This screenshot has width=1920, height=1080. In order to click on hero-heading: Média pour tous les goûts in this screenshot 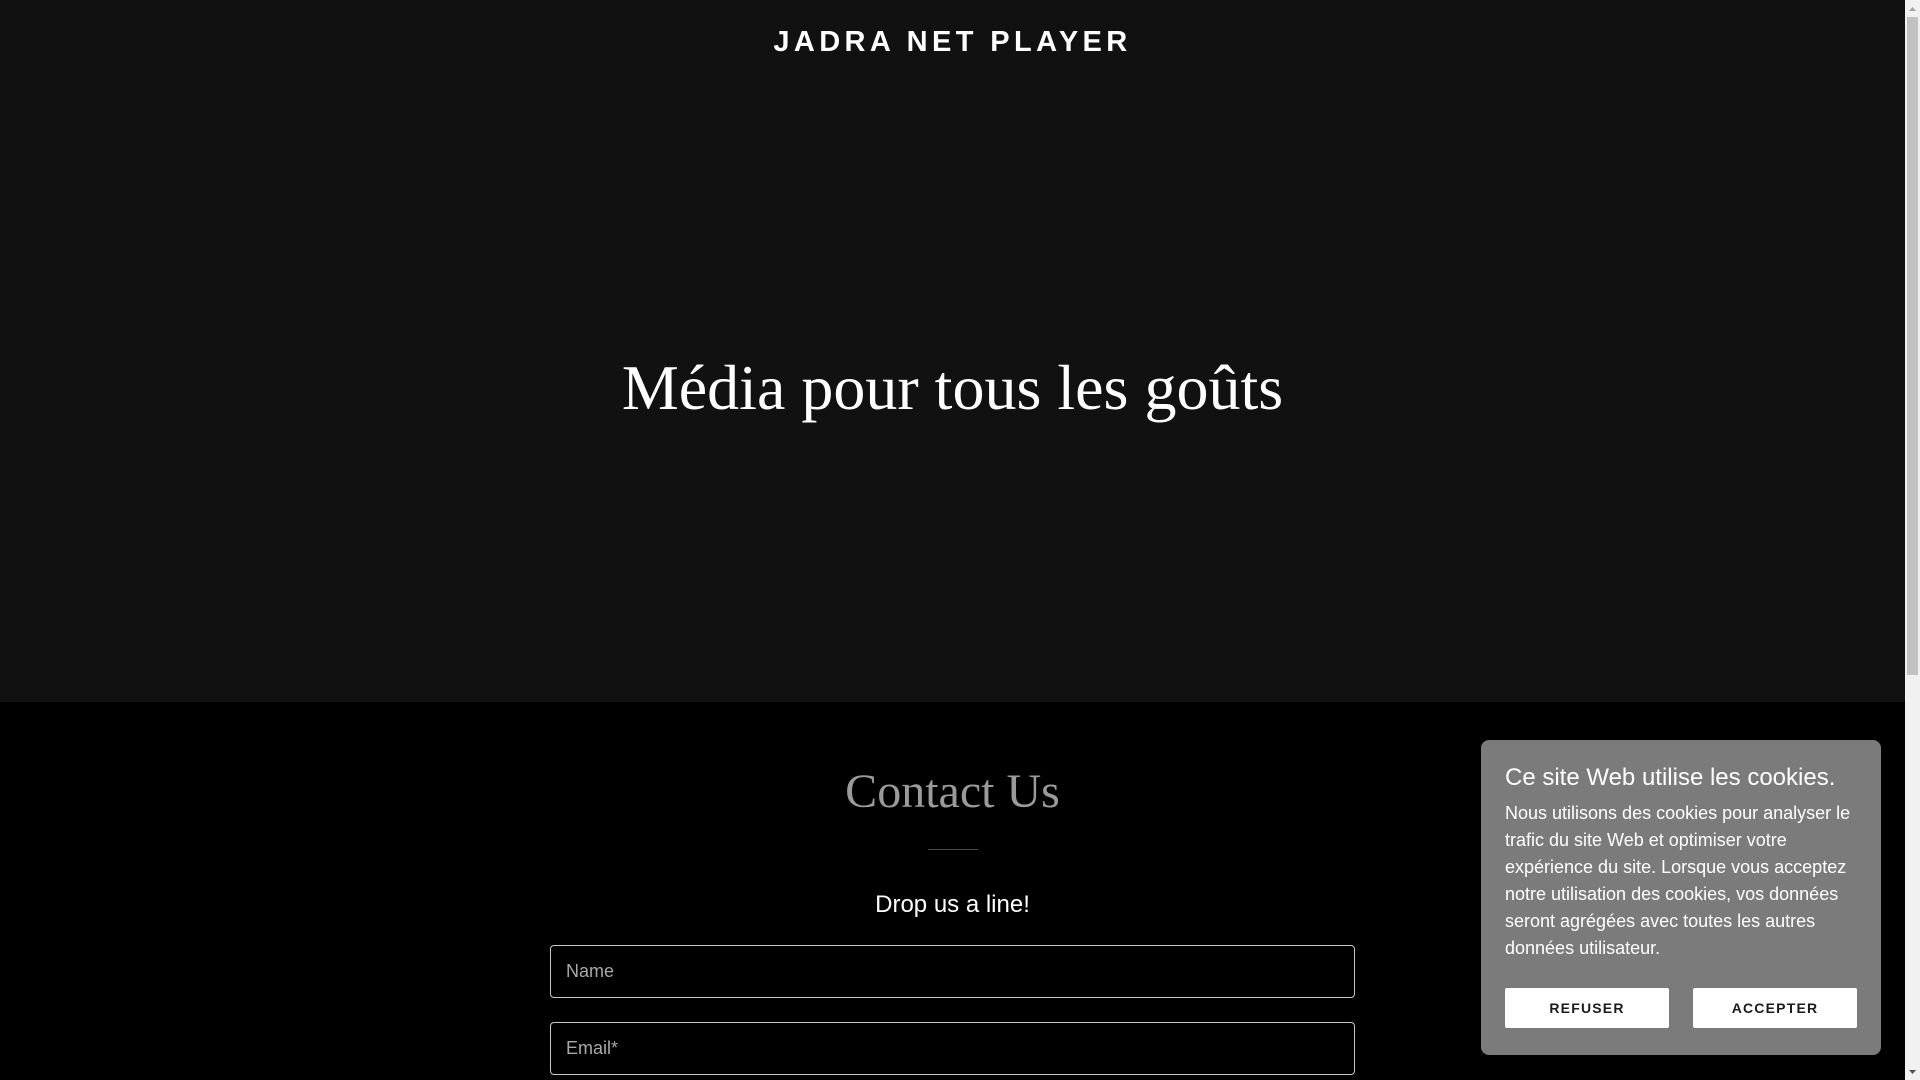, I will do `click(952, 387)`.